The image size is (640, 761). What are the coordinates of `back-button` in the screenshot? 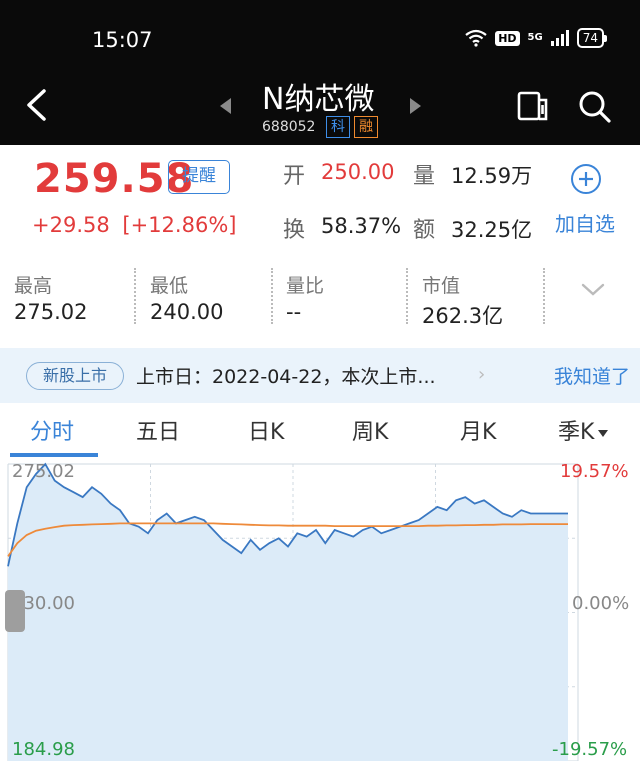 It's located at (37, 105).